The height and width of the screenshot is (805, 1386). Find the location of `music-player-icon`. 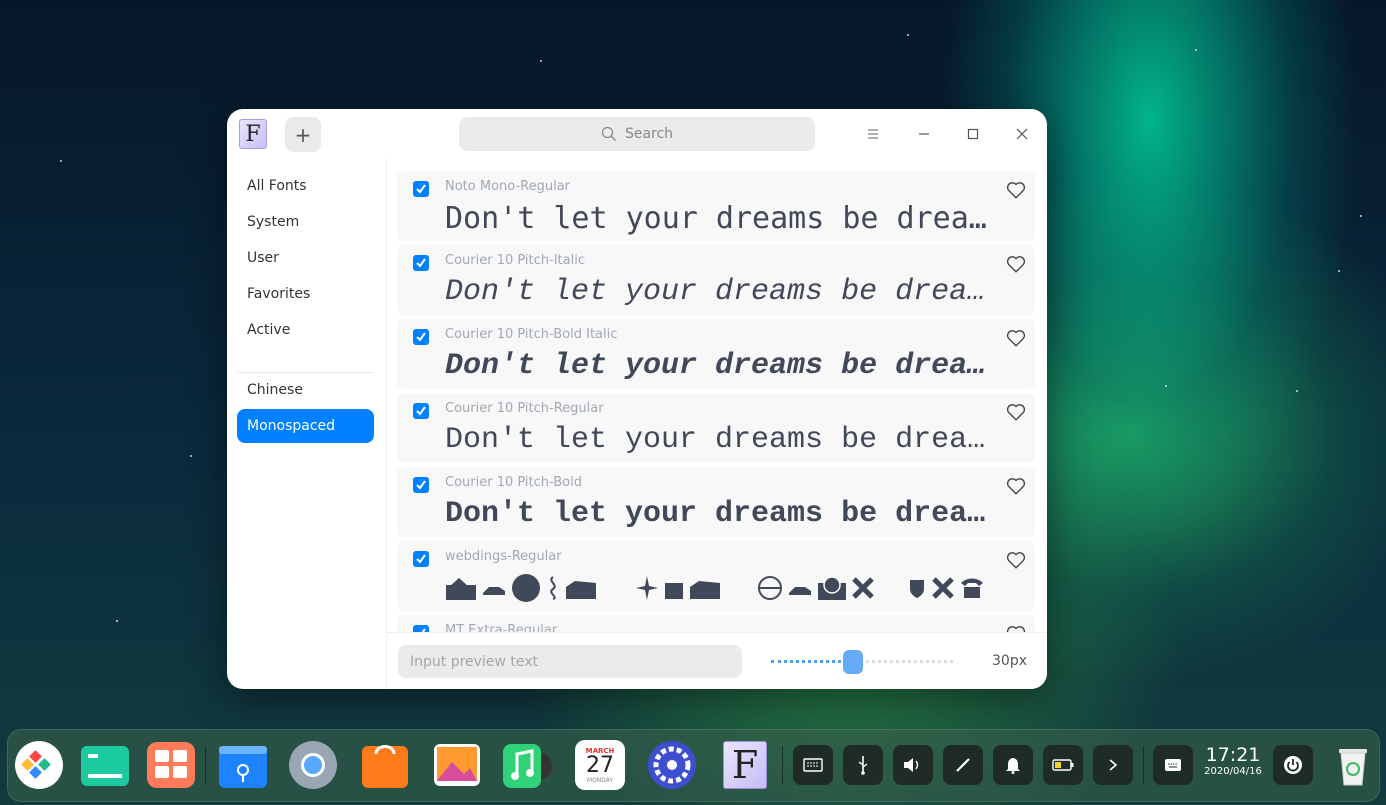

music-player-icon is located at coordinates (527, 765).